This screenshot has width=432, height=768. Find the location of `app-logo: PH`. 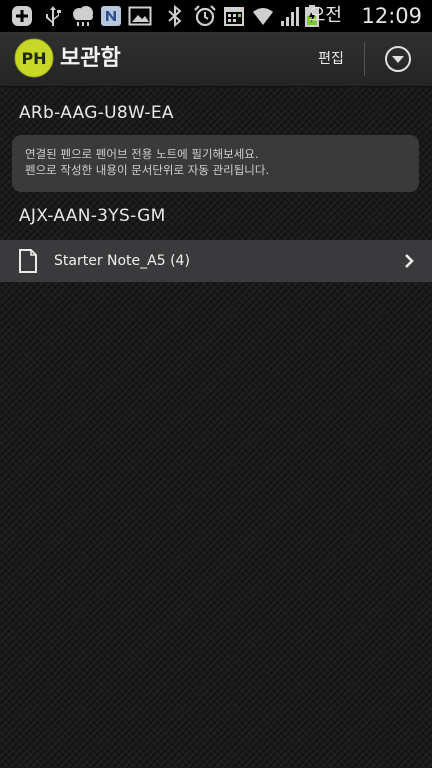

app-logo: PH is located at coordinates (34, 58).